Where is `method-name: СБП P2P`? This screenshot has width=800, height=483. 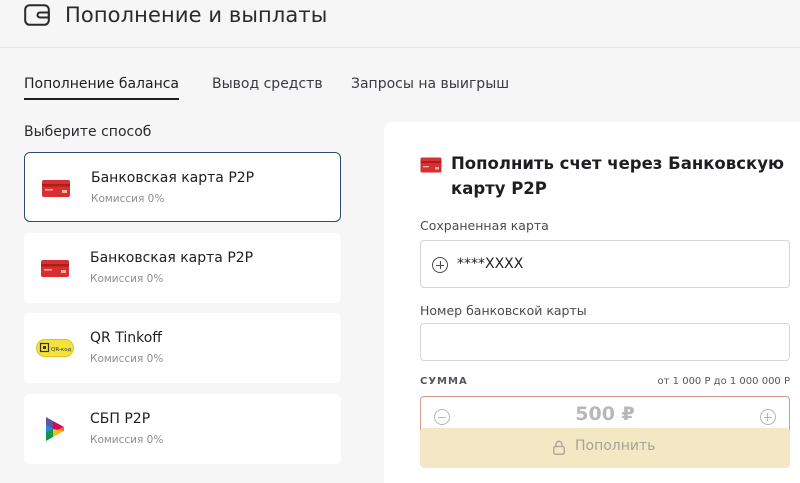 method-name: СБП P2P is located at coordinates (120, 419).